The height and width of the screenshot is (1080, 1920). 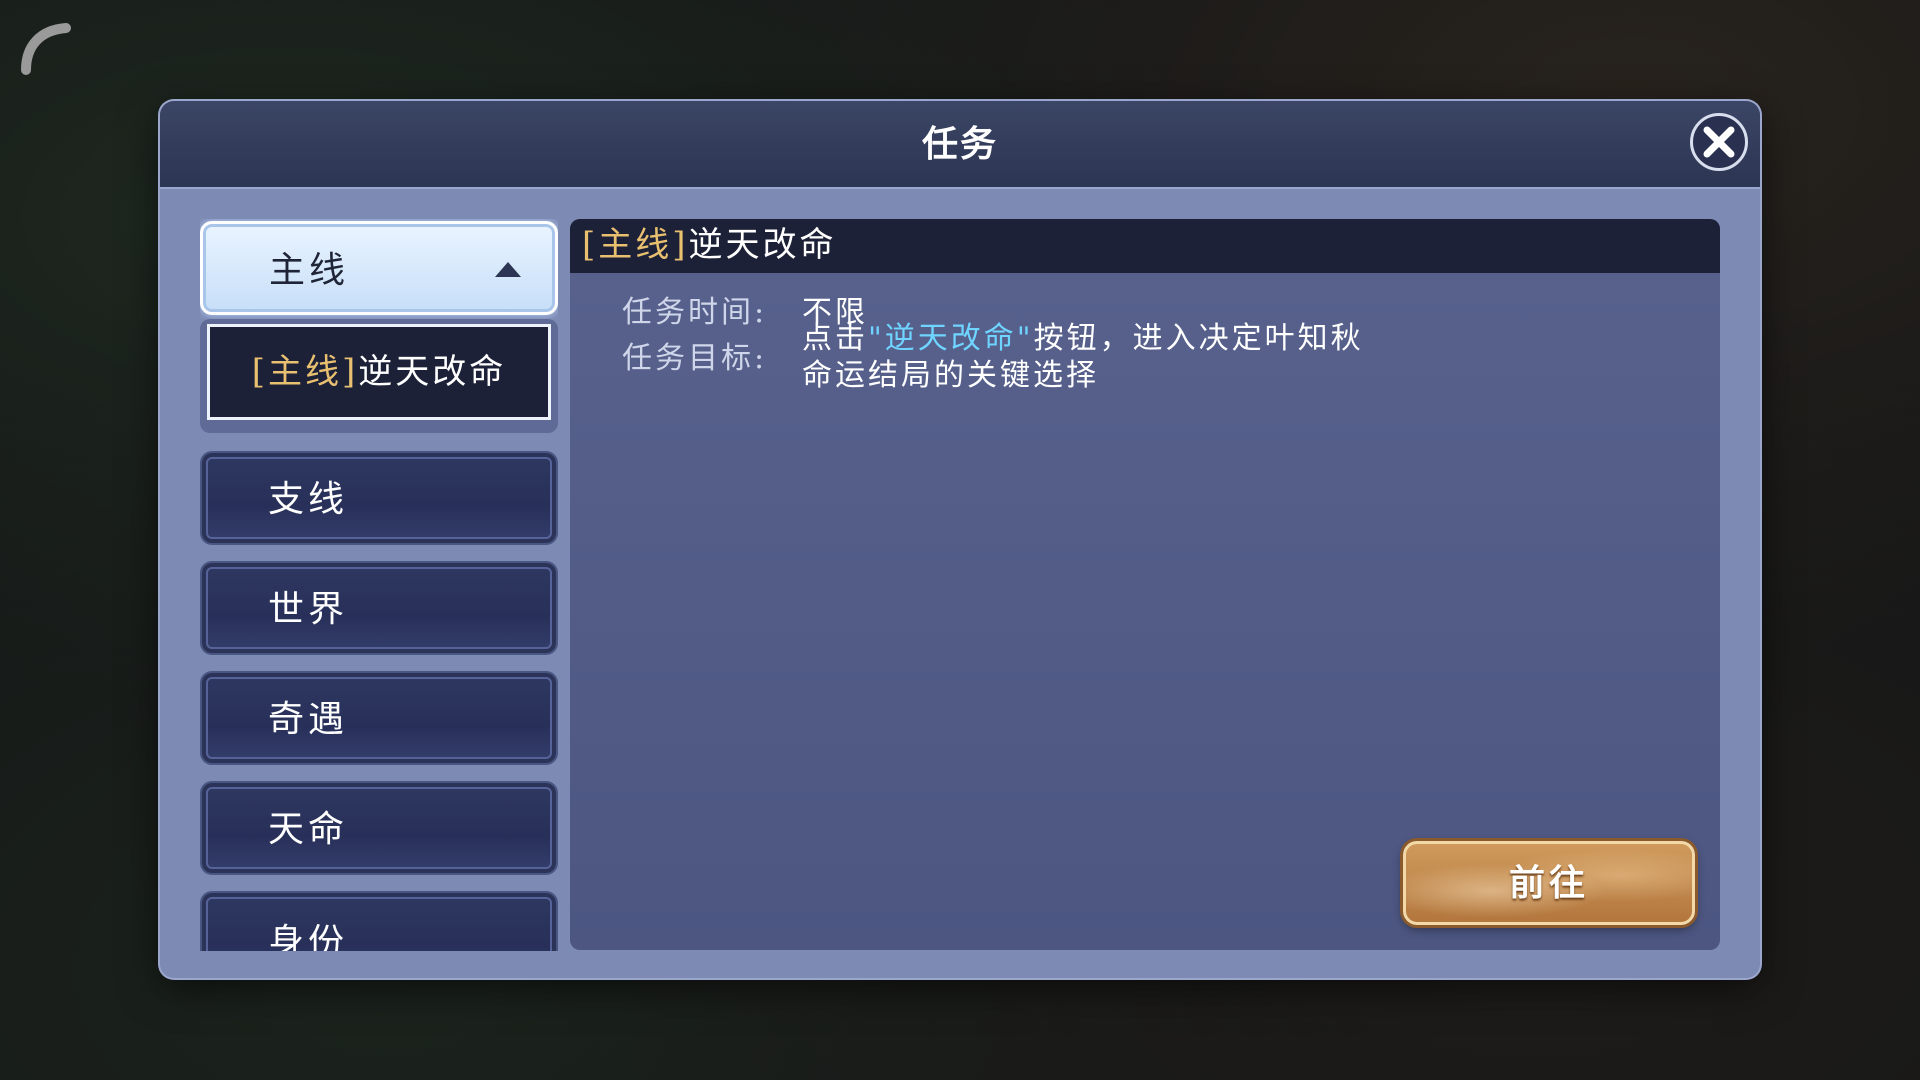 I want to click on category-main-label: 主线, so click(x=309, y=270).